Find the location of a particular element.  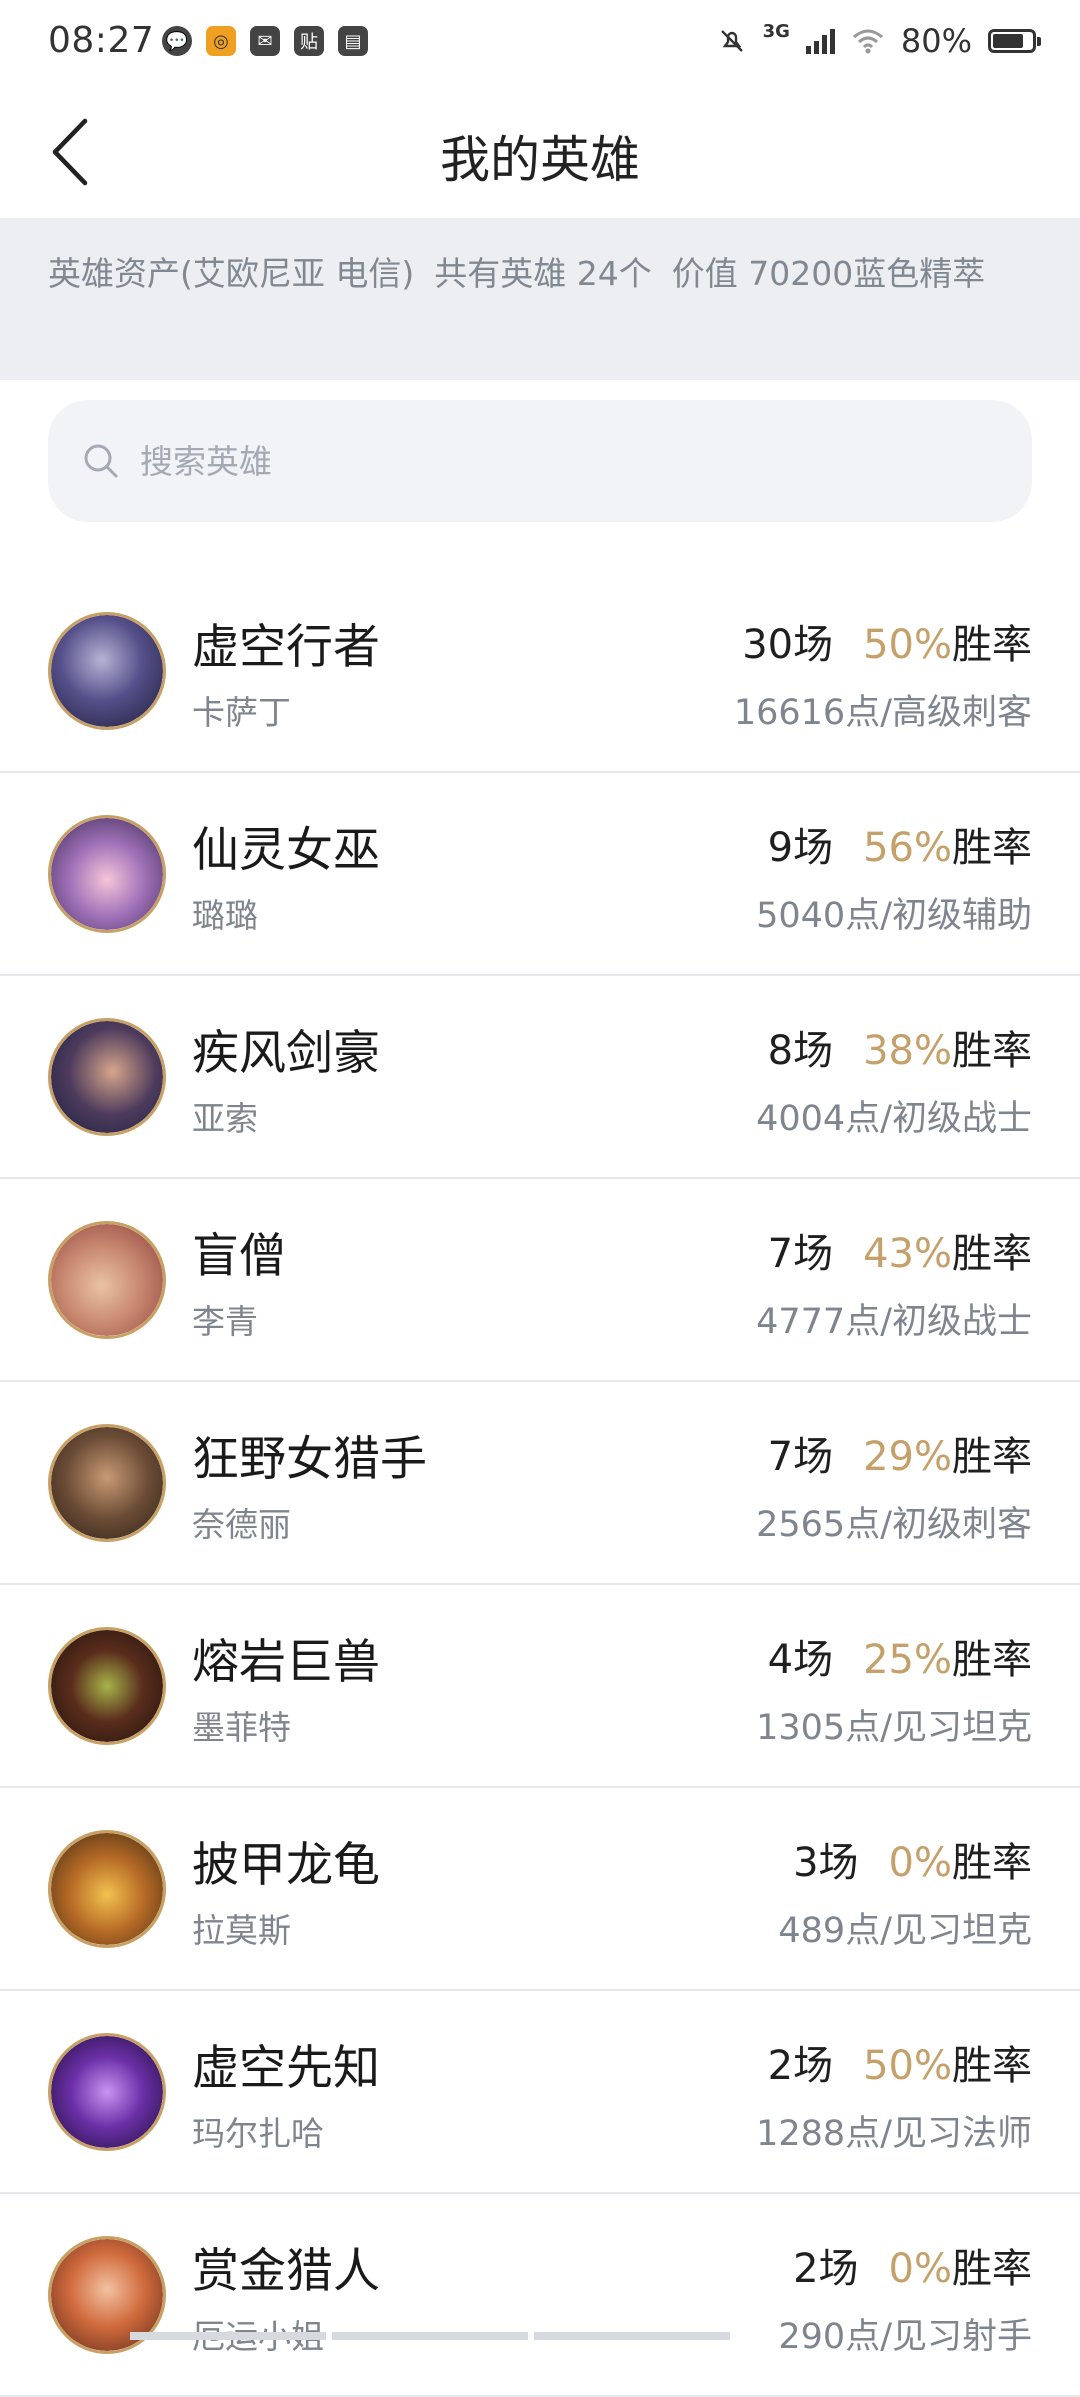

hero-row: 赏金猎人 厄运小姐 2场 0% 胜率 290点/见习射手 is located at coordinates (540, 2295).